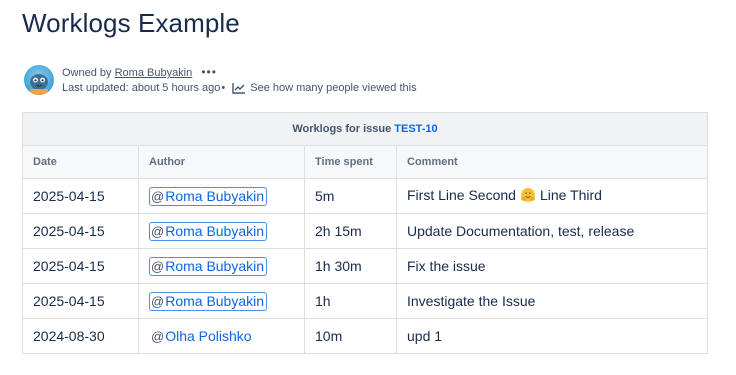 The height and width of the screenshot is (375, 736). I want to click on owner-line: Owned by Roma Bubyakin •••, so click(139, 72).